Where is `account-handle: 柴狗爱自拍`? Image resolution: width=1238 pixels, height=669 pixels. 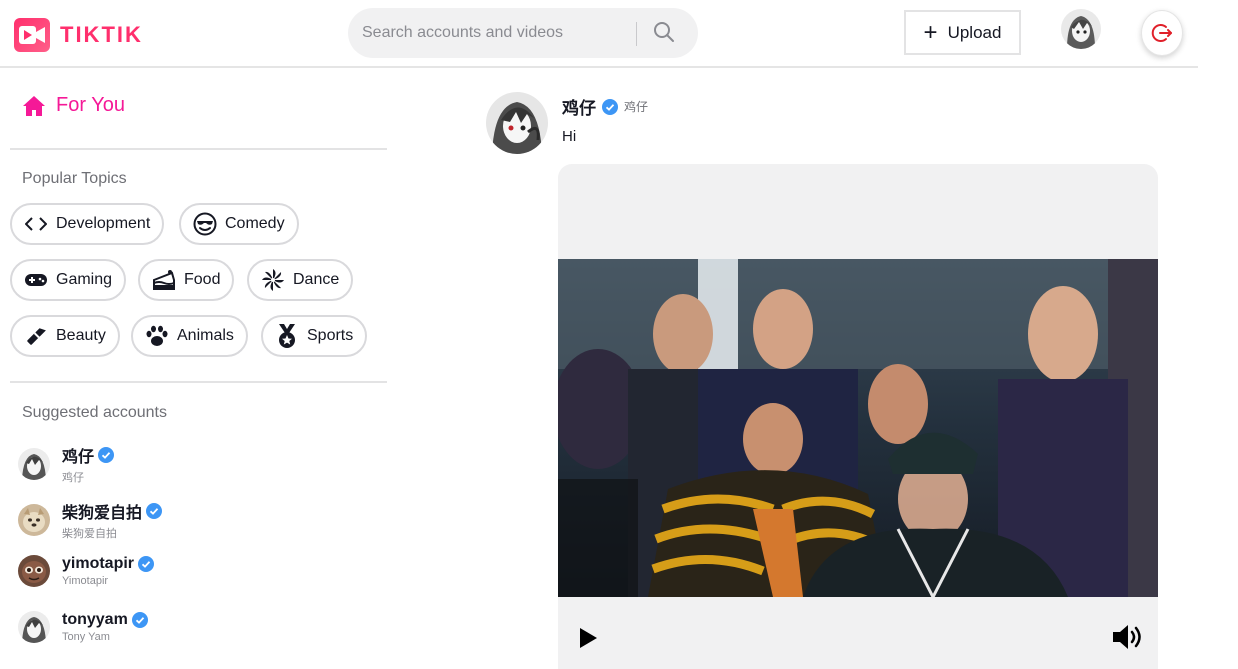 account-handle: 柴狗爱自拍 is located at coordinates (89, 534).